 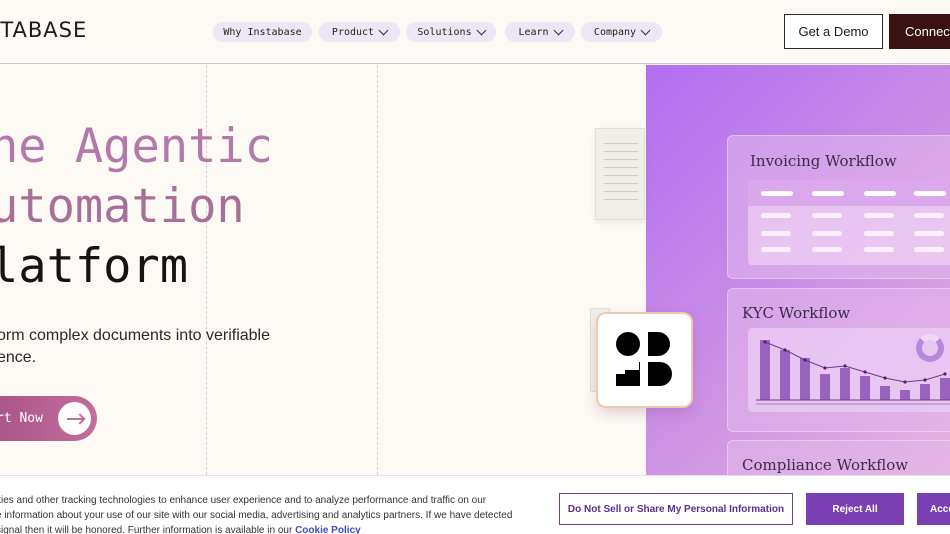 I want to click on nav-label: Why Instabase, so click(x=262, y=32).